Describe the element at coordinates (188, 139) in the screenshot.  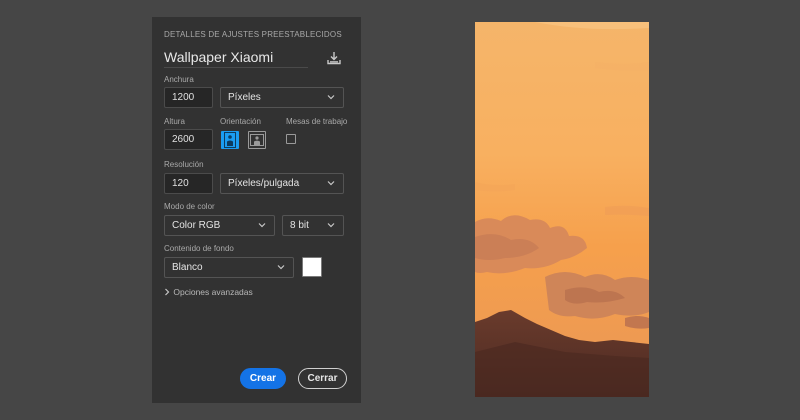
I see `height-input: 2600` at that location.